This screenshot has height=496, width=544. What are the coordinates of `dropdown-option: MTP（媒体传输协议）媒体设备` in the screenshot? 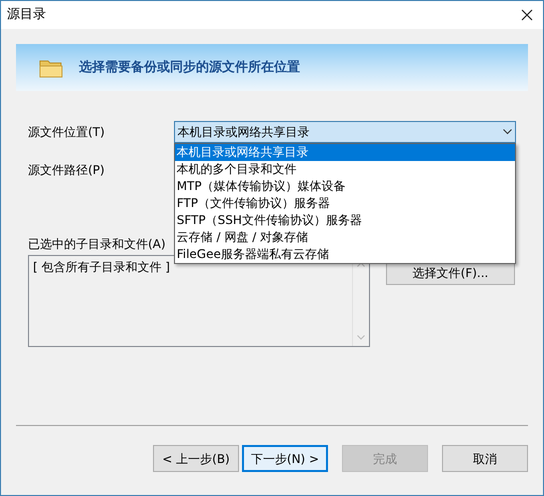 It's located at (344, 186).